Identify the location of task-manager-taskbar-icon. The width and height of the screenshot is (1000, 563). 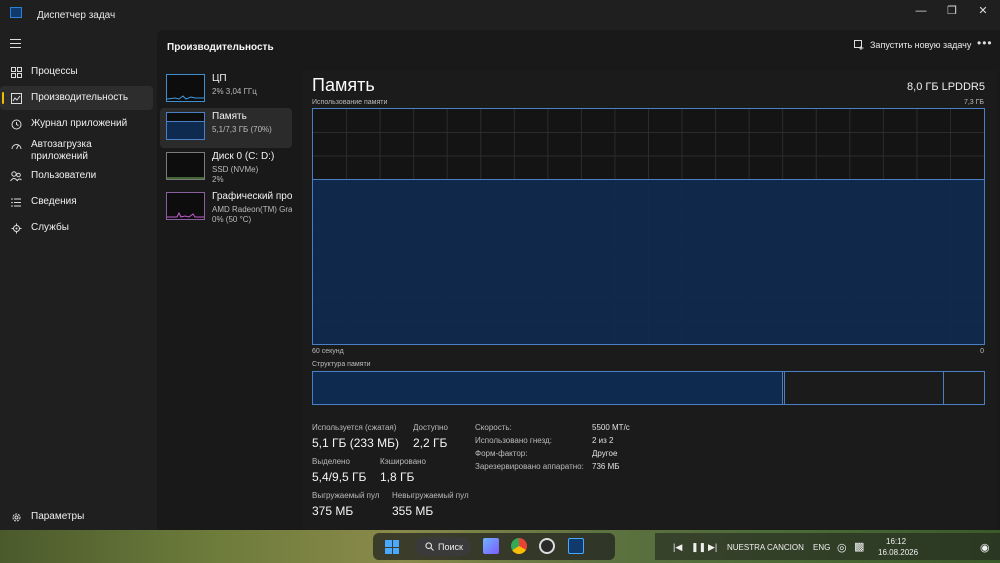
(576, 546).